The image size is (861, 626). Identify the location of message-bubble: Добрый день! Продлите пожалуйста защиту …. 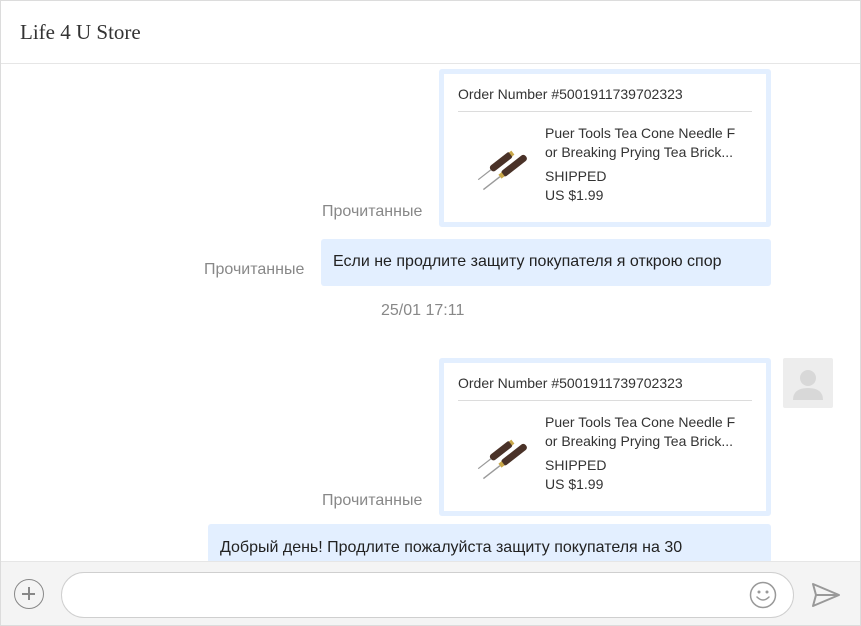
(489, 542).